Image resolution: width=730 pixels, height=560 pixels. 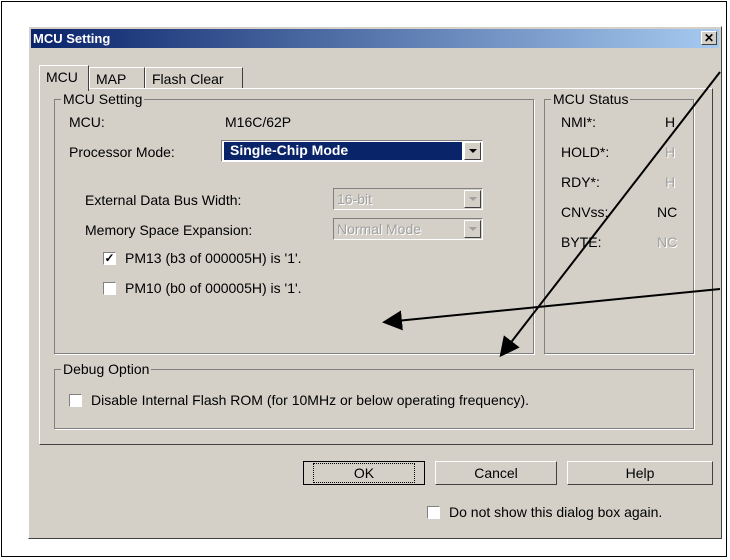 I want to click on tab-mcu: MCU, so click(x=64, y=78).